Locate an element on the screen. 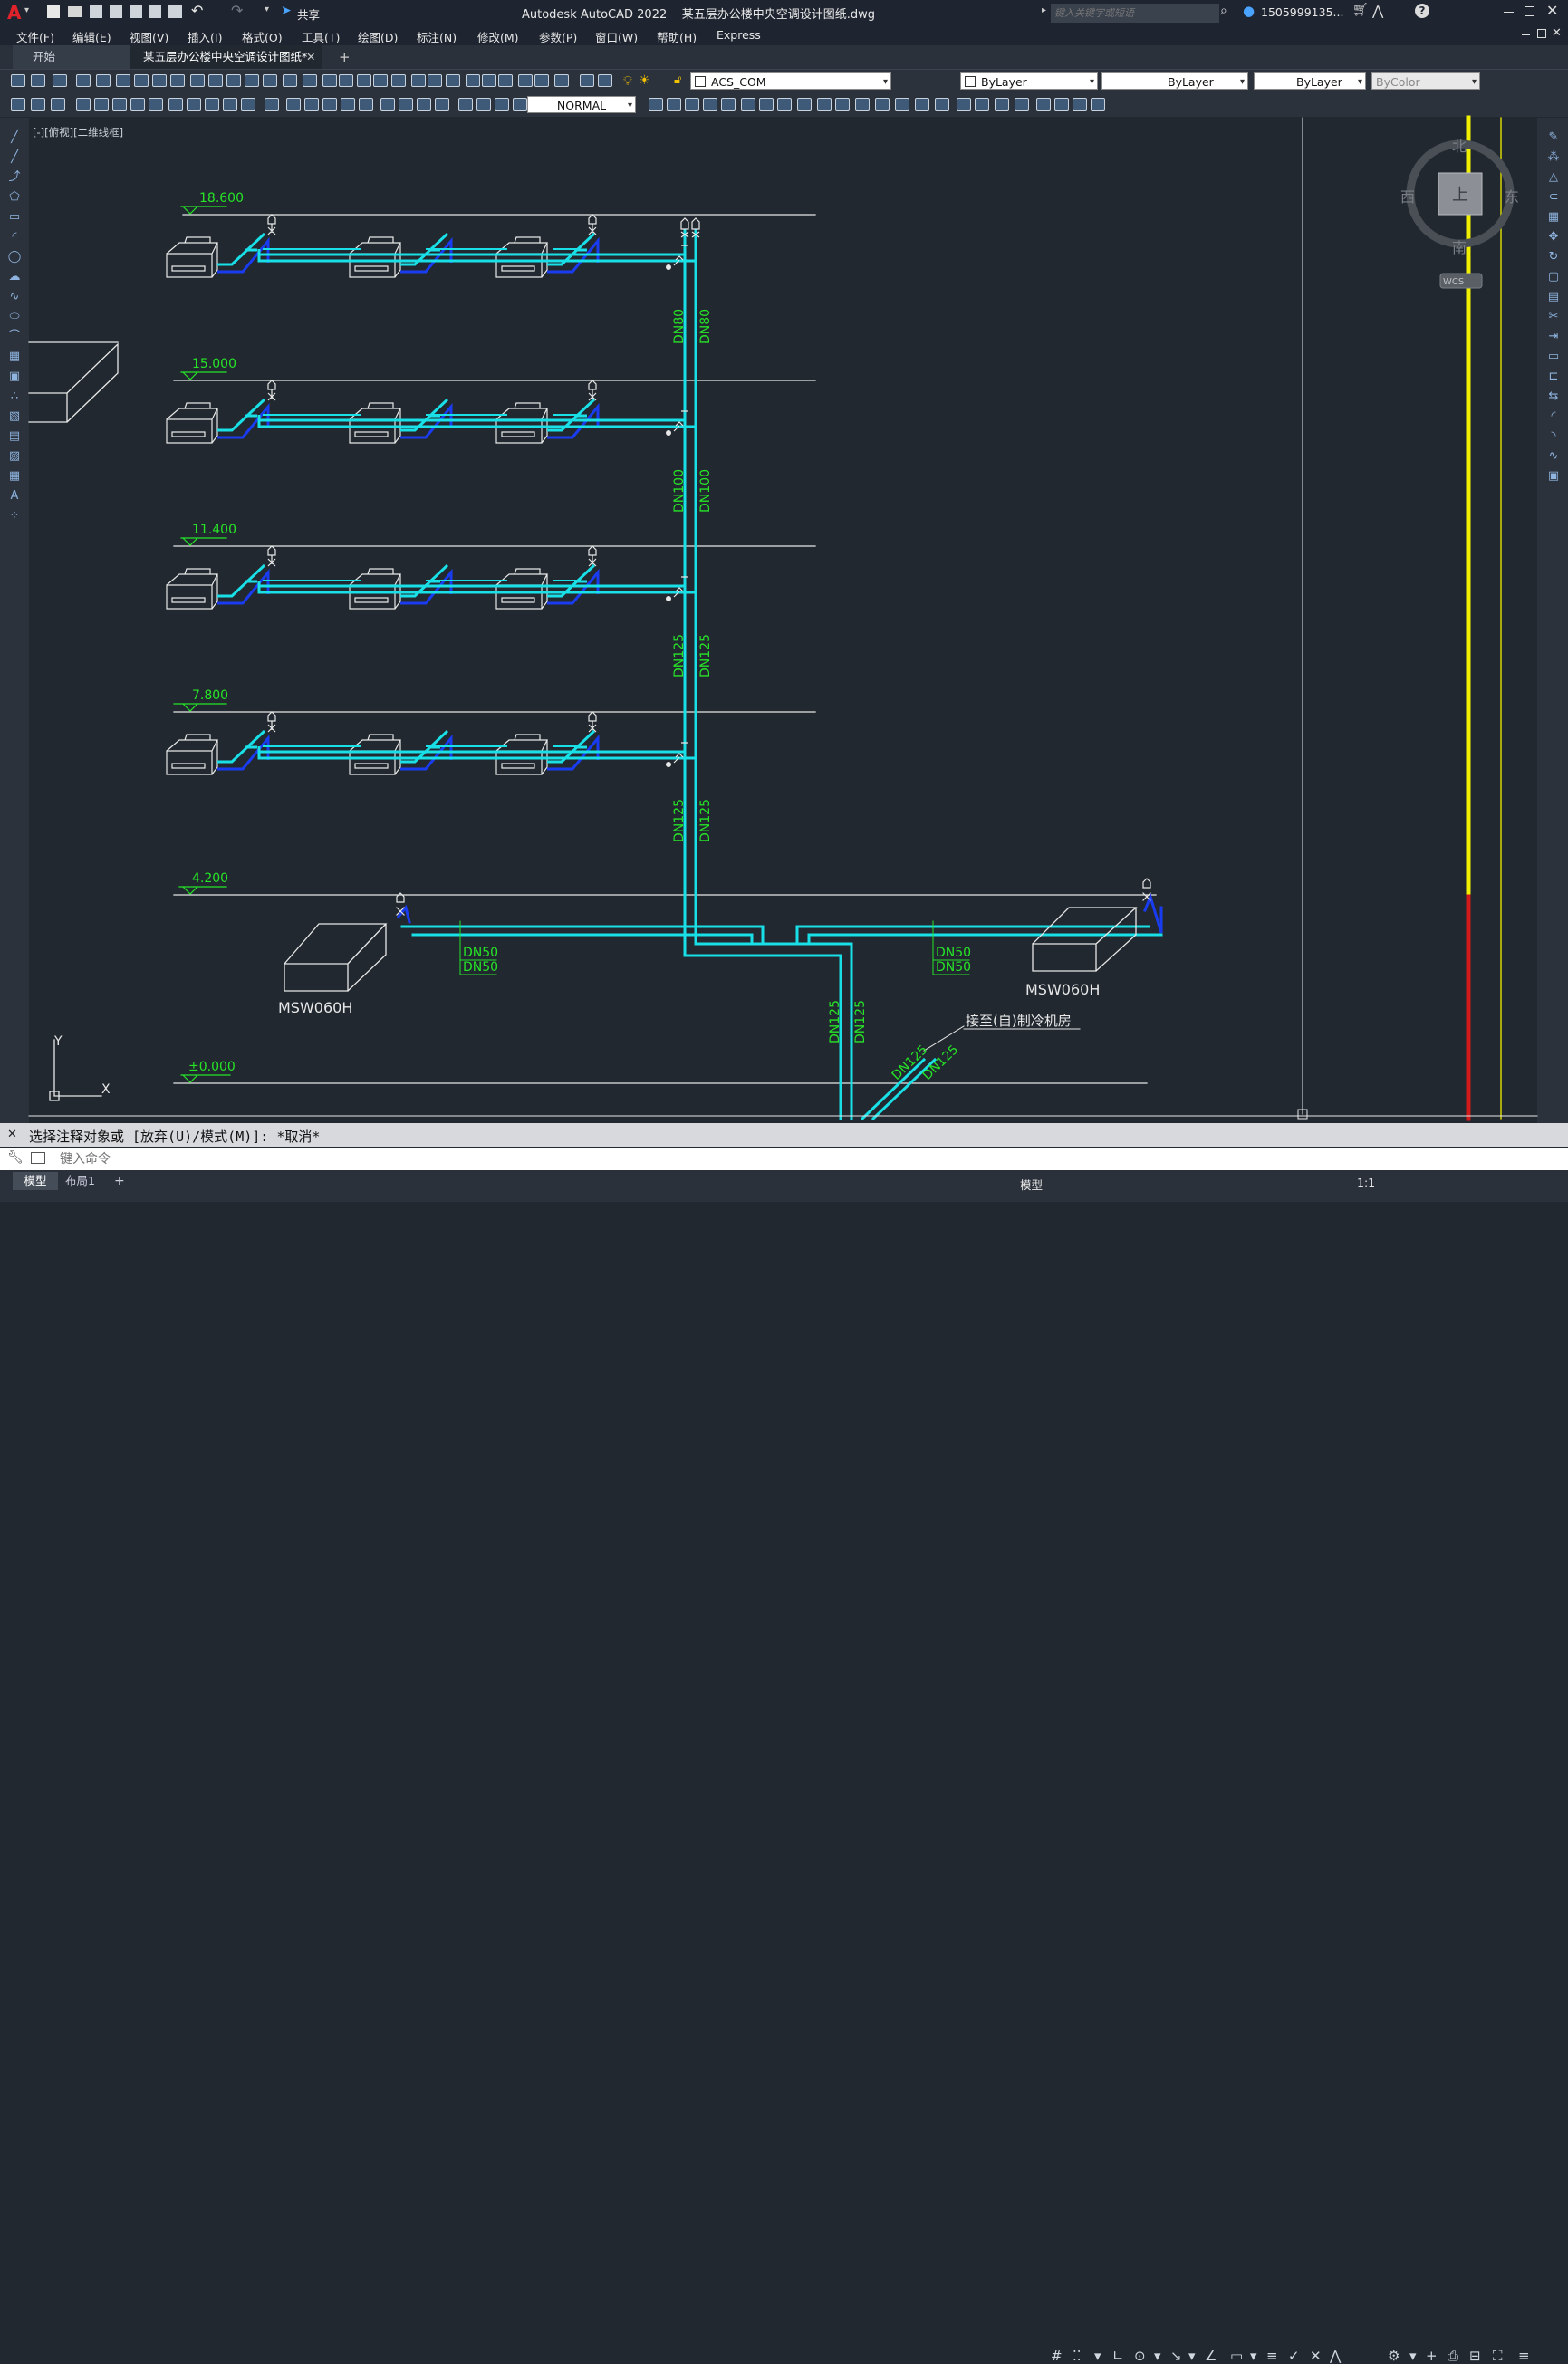 This screenshot has height=2364, width=1568. status-toggle-icon: ✕ is located at coordinates (1316, 2356).